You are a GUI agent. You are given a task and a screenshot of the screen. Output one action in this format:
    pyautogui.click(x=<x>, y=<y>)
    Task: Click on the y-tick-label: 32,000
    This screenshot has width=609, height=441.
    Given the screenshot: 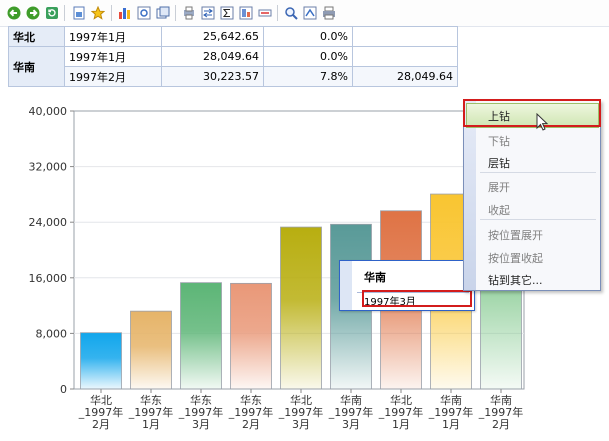 What is the action you would take?
    pyautogui.click(x=48, y=167)
    